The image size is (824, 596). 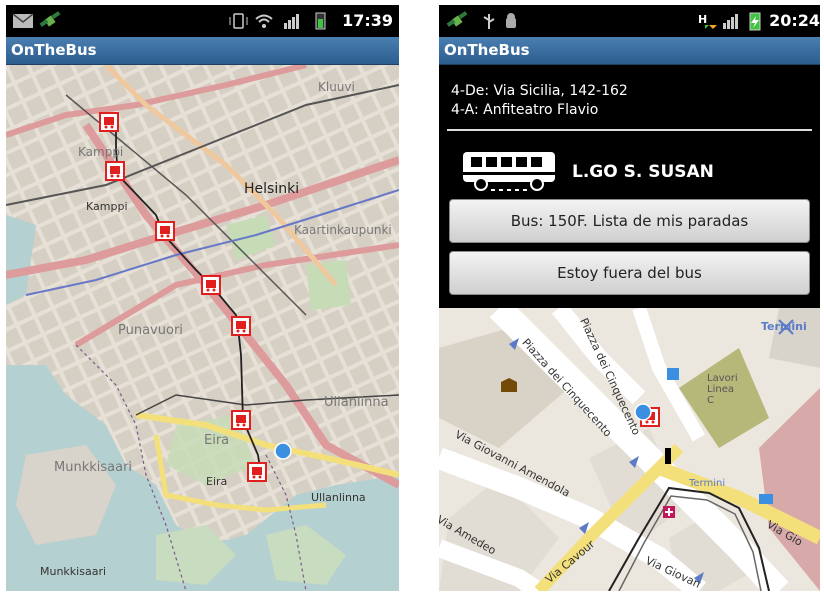 What do you see at coordinates (668, 456) in the screenshot?
I see `traffic-light-icon` at bounding box center [668, 456].